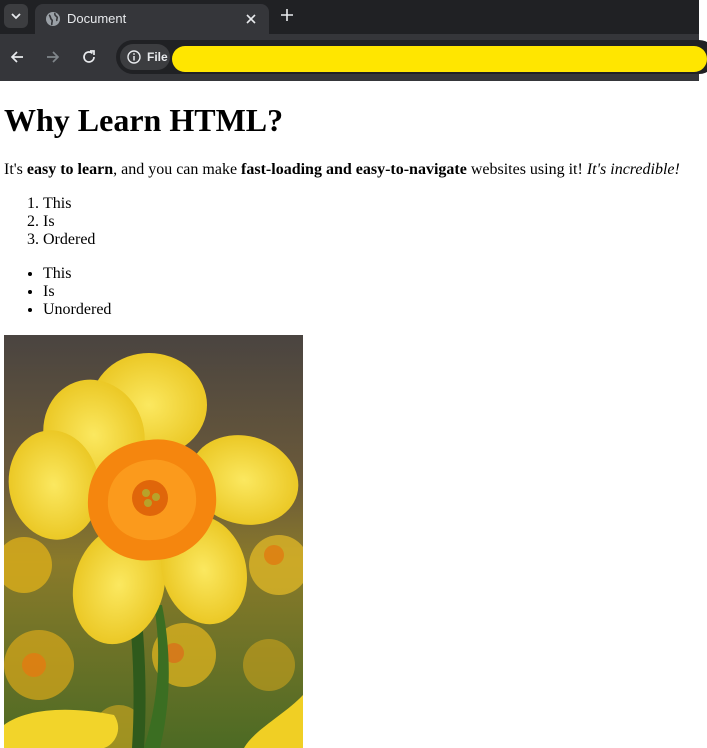 This screenshot has height=748, width=707. I want to click on site-chip-label: File, so click(157, 57).